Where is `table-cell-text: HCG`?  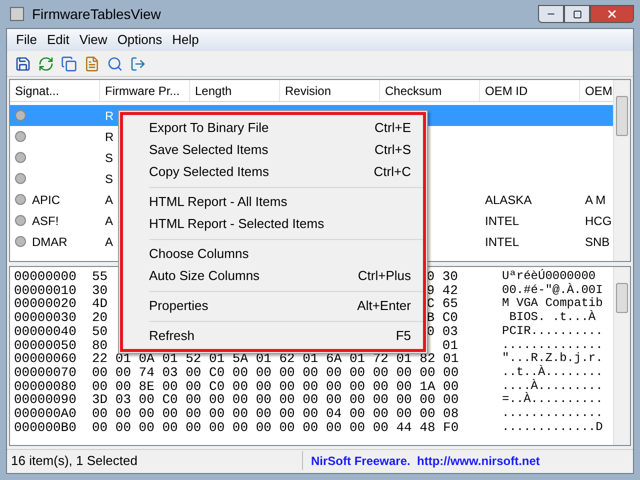
table-cell-text: HCG is located at coordinates (598, 221).